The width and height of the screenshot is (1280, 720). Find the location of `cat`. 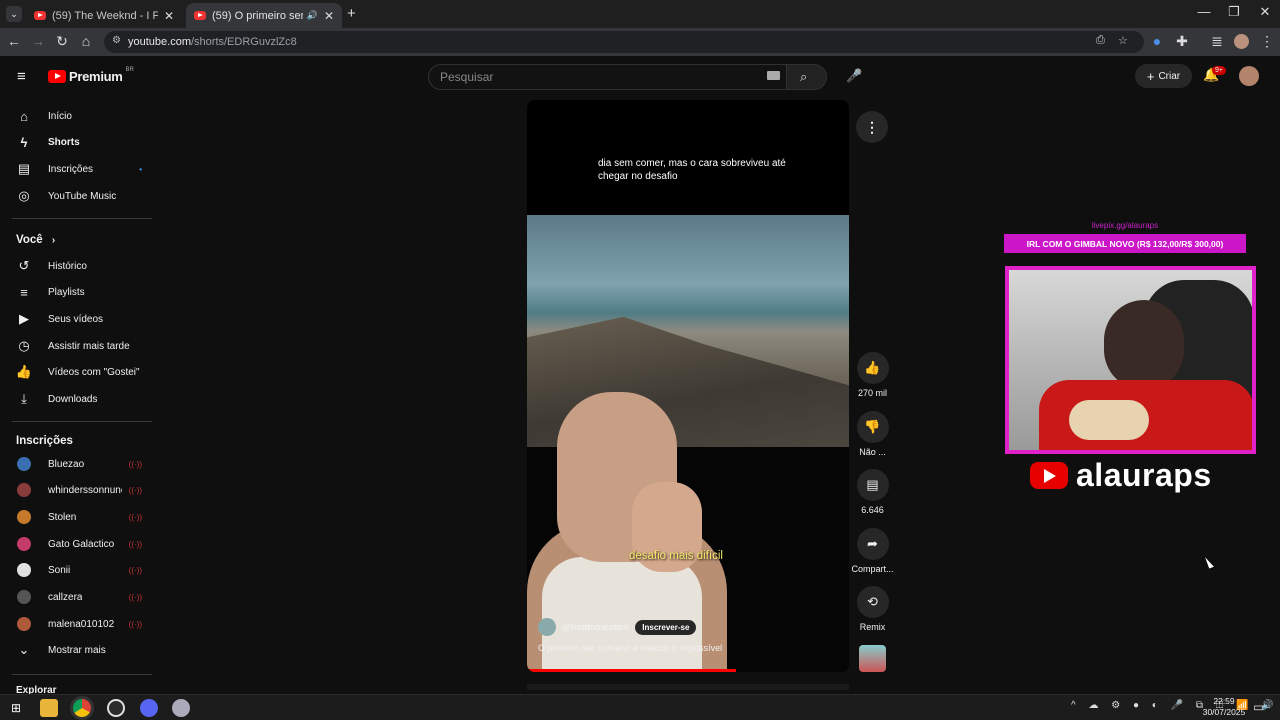

cat is located at coordinates (1109, 420).